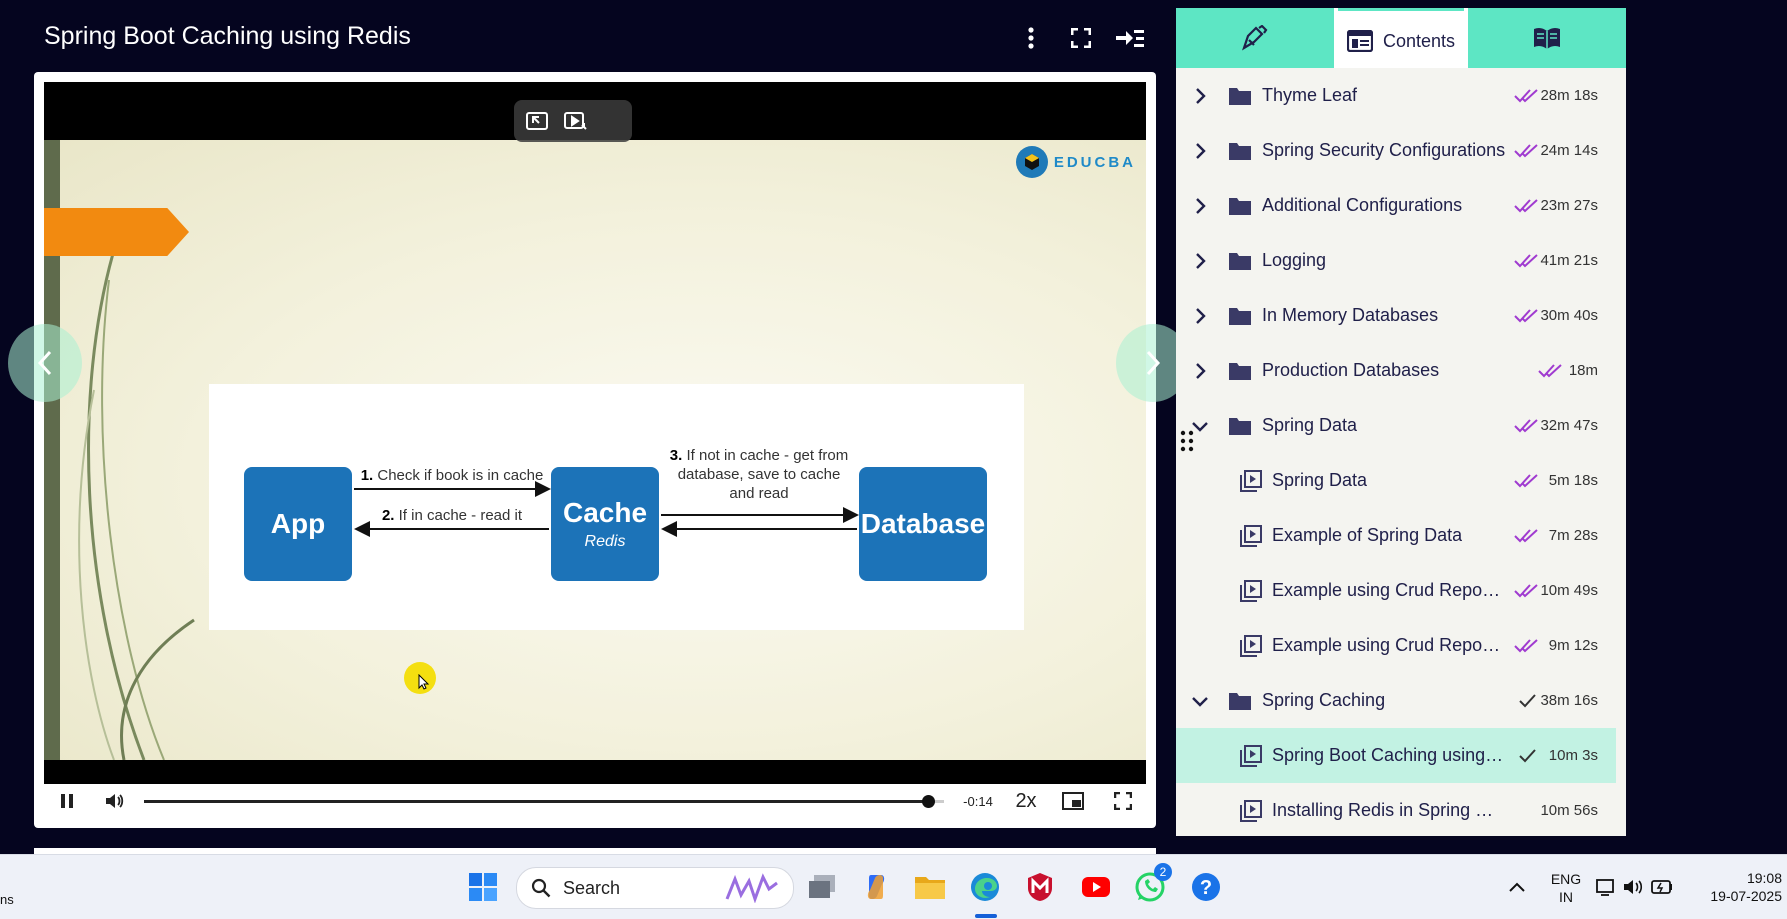 The image size is (1787, 919). I want to click on section-title: Spring Data, so click(1310, 425).